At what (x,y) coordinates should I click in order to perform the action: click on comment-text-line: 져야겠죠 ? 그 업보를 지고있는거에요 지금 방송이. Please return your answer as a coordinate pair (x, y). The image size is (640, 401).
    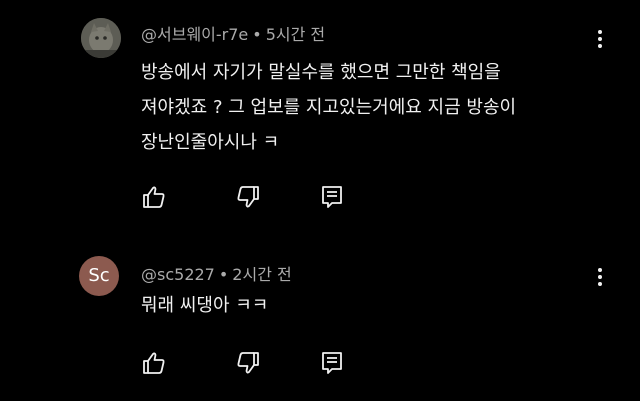
    Looking at the image, I should click on (329, 107).